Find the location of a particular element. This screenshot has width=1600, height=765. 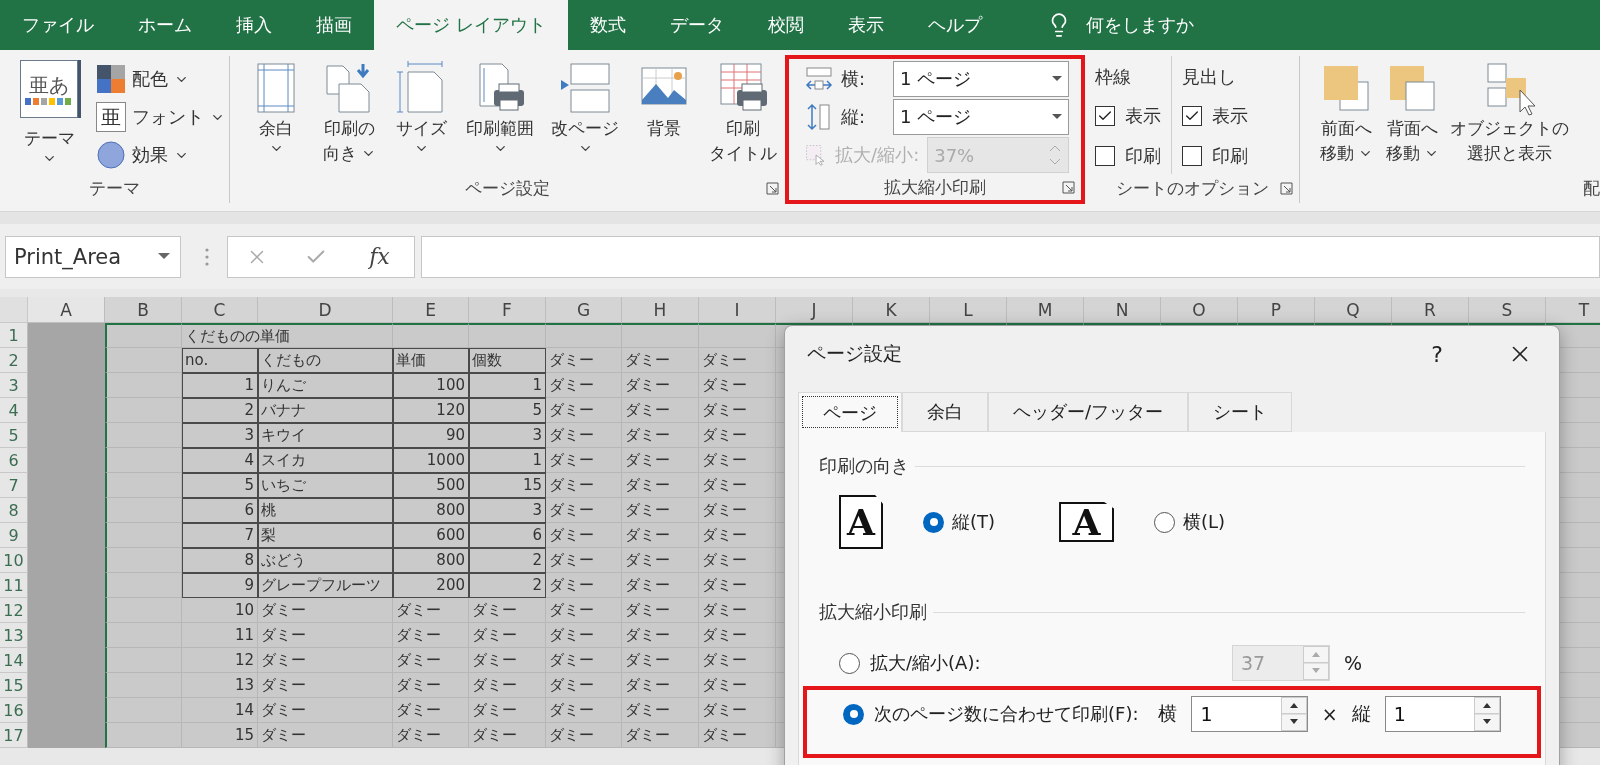

help-button: ? is located at coordinates (1437, 354).